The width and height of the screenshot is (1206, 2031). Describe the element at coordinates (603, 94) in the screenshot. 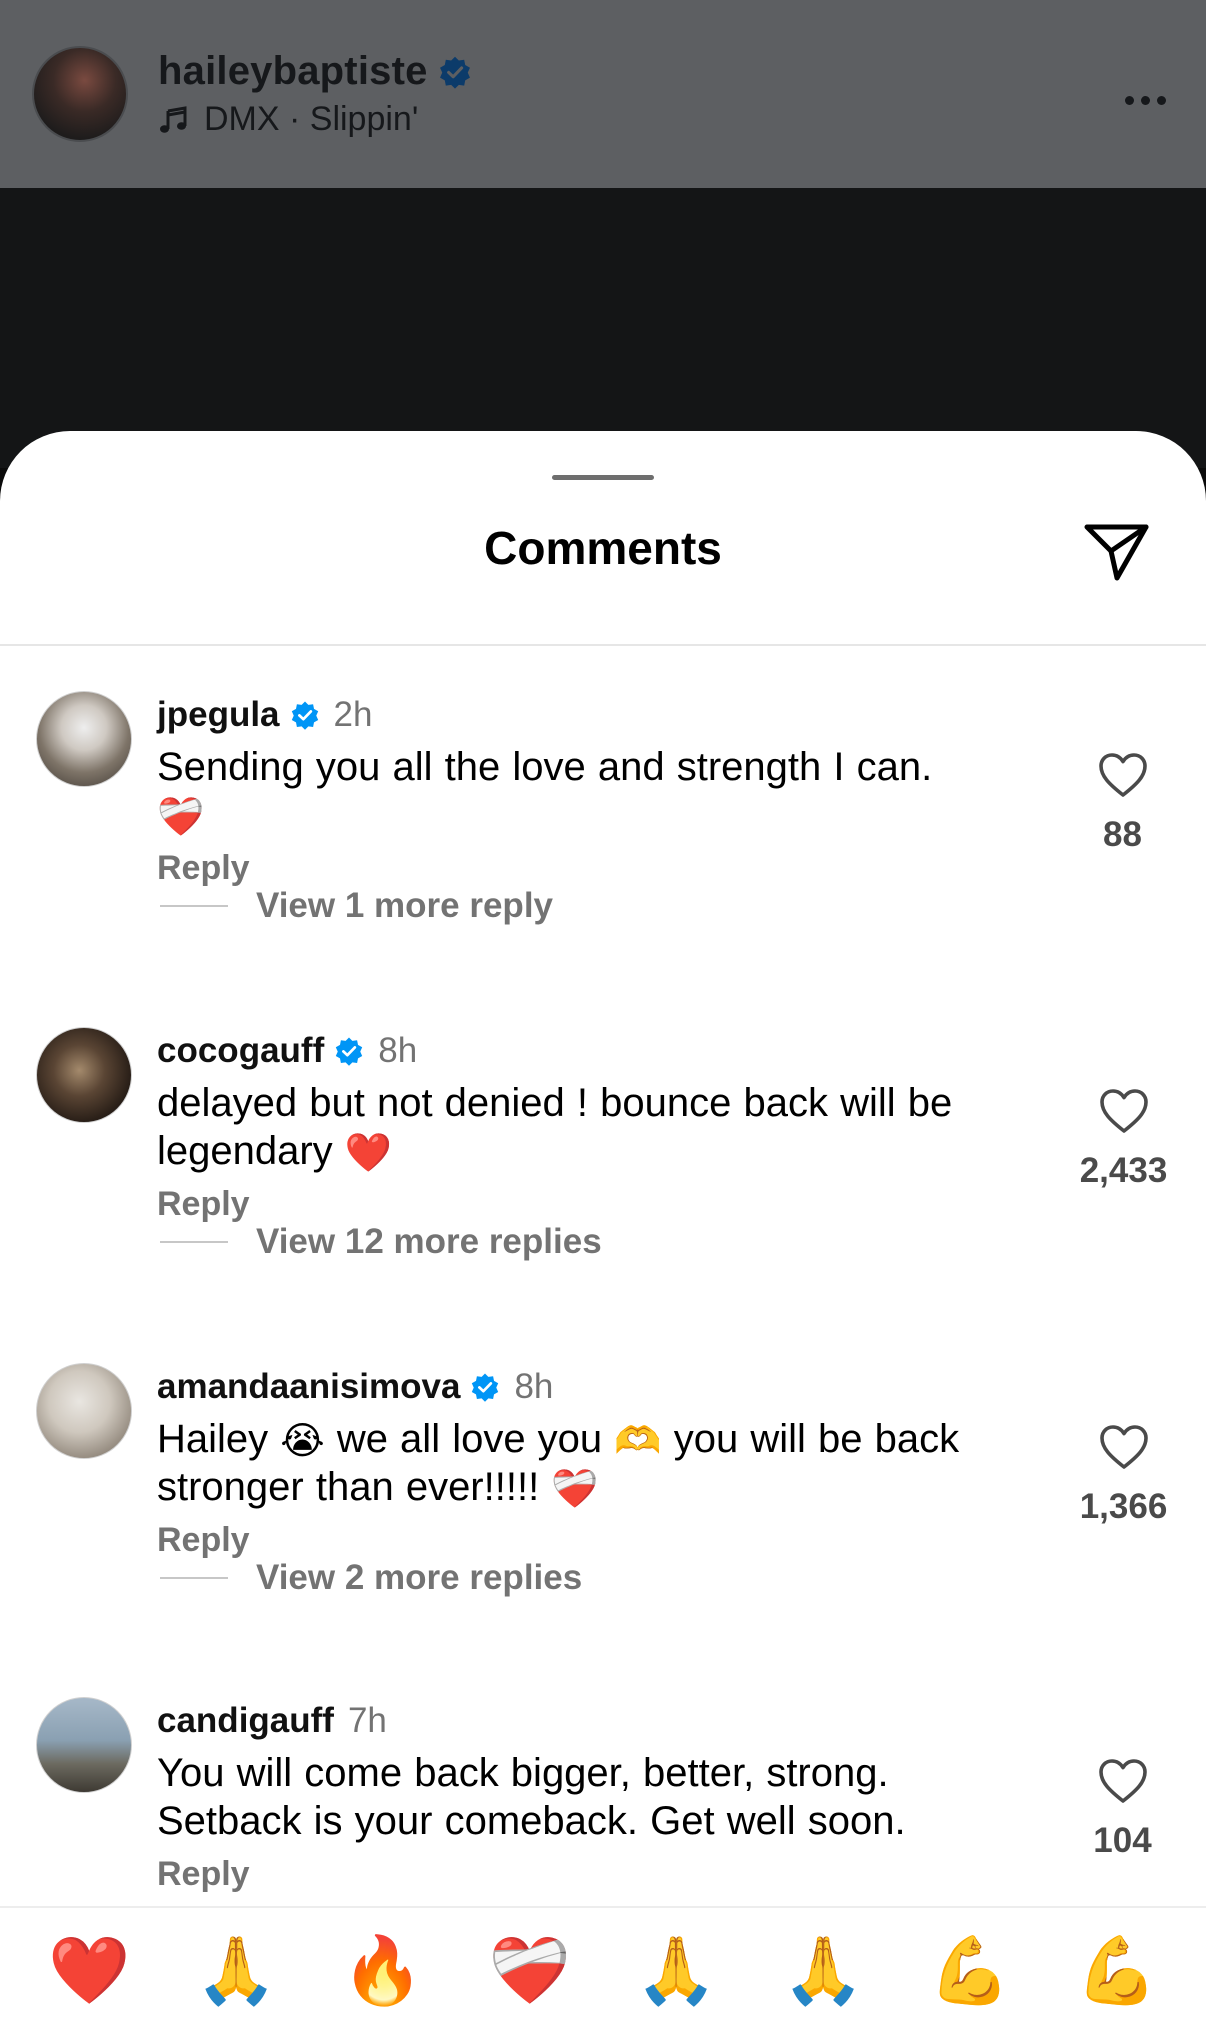

I see `post-header: haileybaptiste DMX · Slippin'` at that location.